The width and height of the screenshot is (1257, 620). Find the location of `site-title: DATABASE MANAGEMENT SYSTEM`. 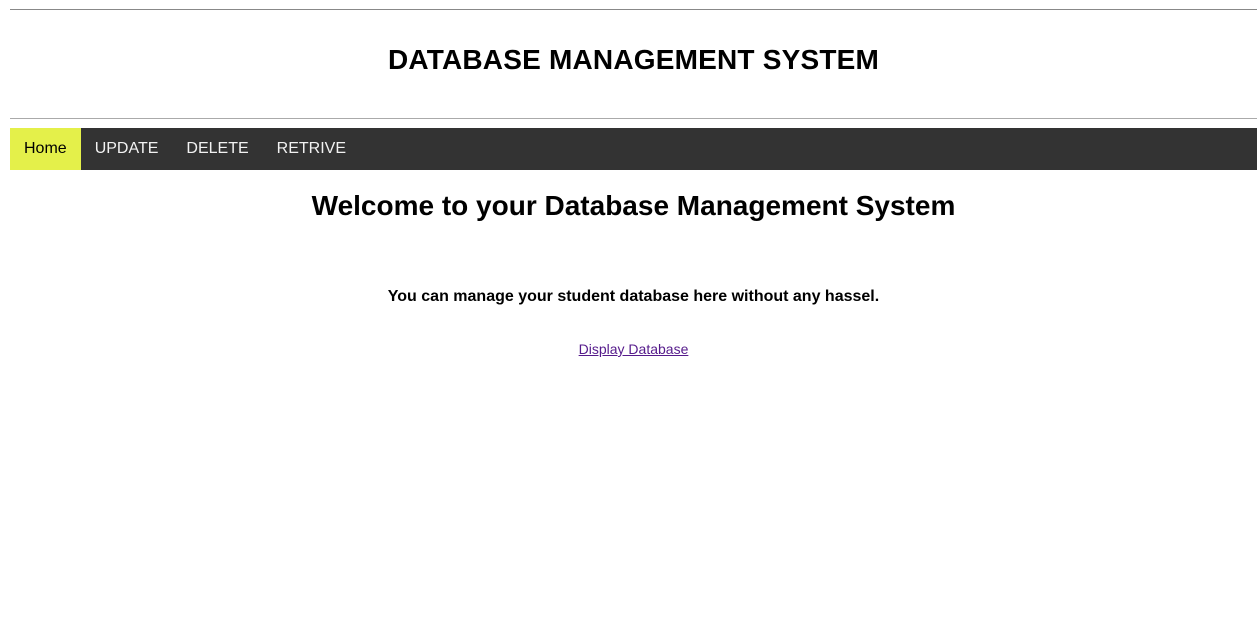

site-title: DATABASE MANAGEMENT SYSTEM is located at coordinates (633, 59).